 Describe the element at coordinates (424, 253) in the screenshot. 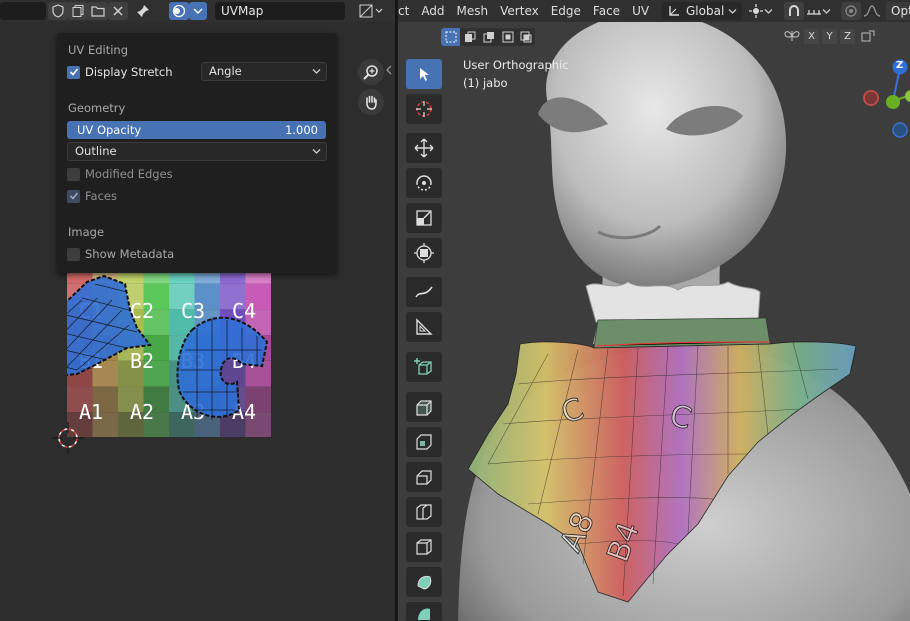

I see `transform-tool-icon` at that location.